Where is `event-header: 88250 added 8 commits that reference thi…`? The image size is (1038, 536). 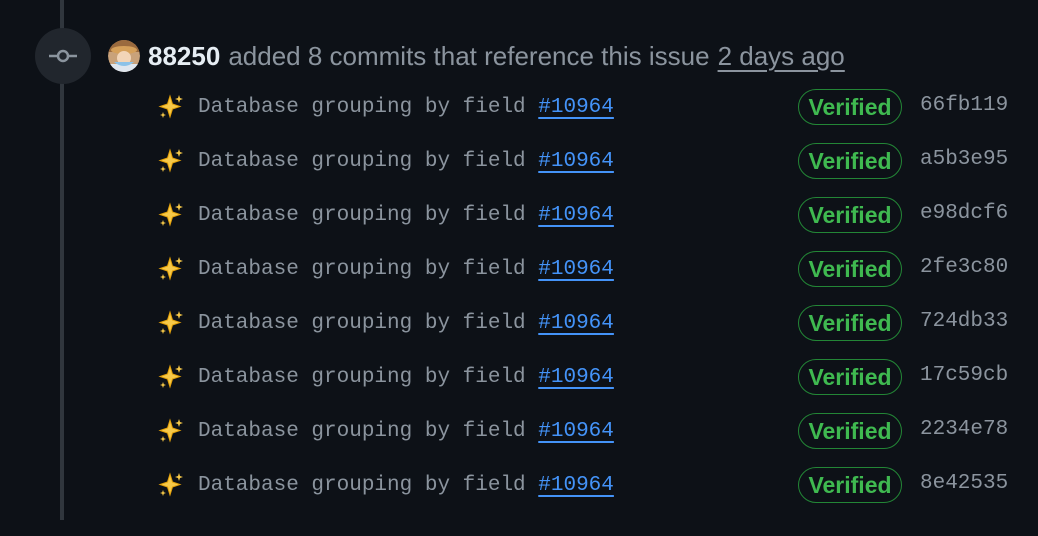 event-header: 88250 added 8 commits that reference thi… is located at coordinates (476, 56).